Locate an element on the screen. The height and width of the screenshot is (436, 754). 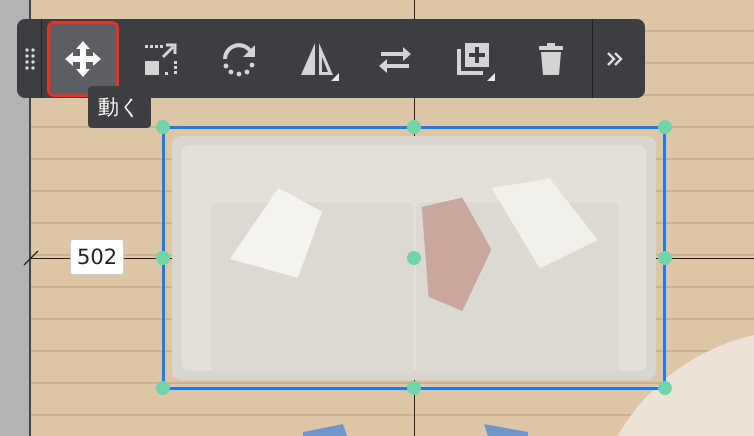
tooltip: 動く is located at coordinates (119, 107).